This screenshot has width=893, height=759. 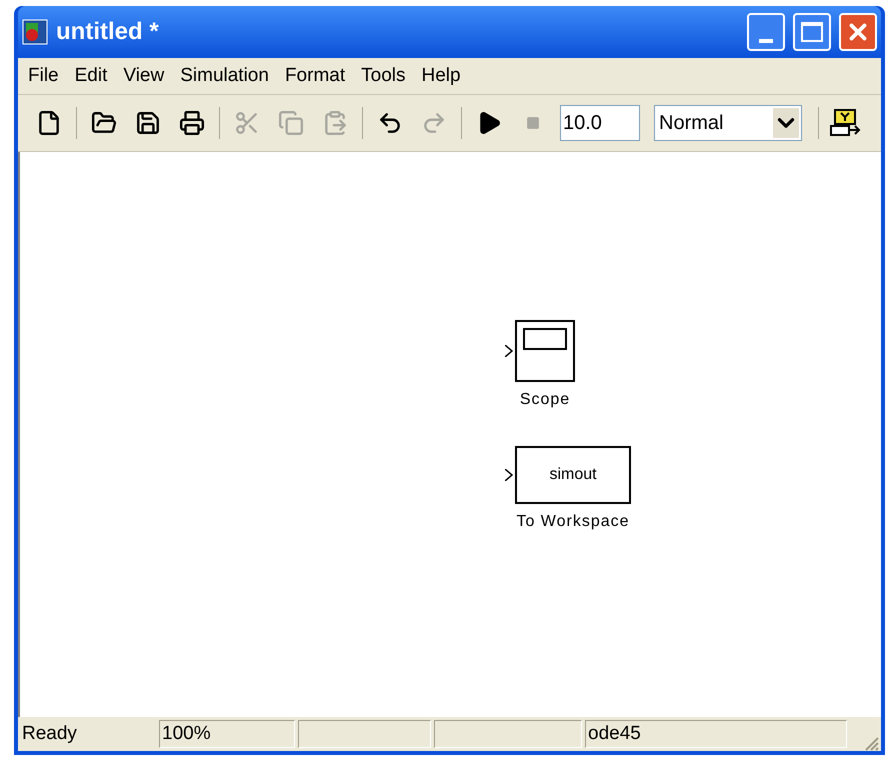 I want to click on stop-time-field: 10.0, so click(x=600, y=123).